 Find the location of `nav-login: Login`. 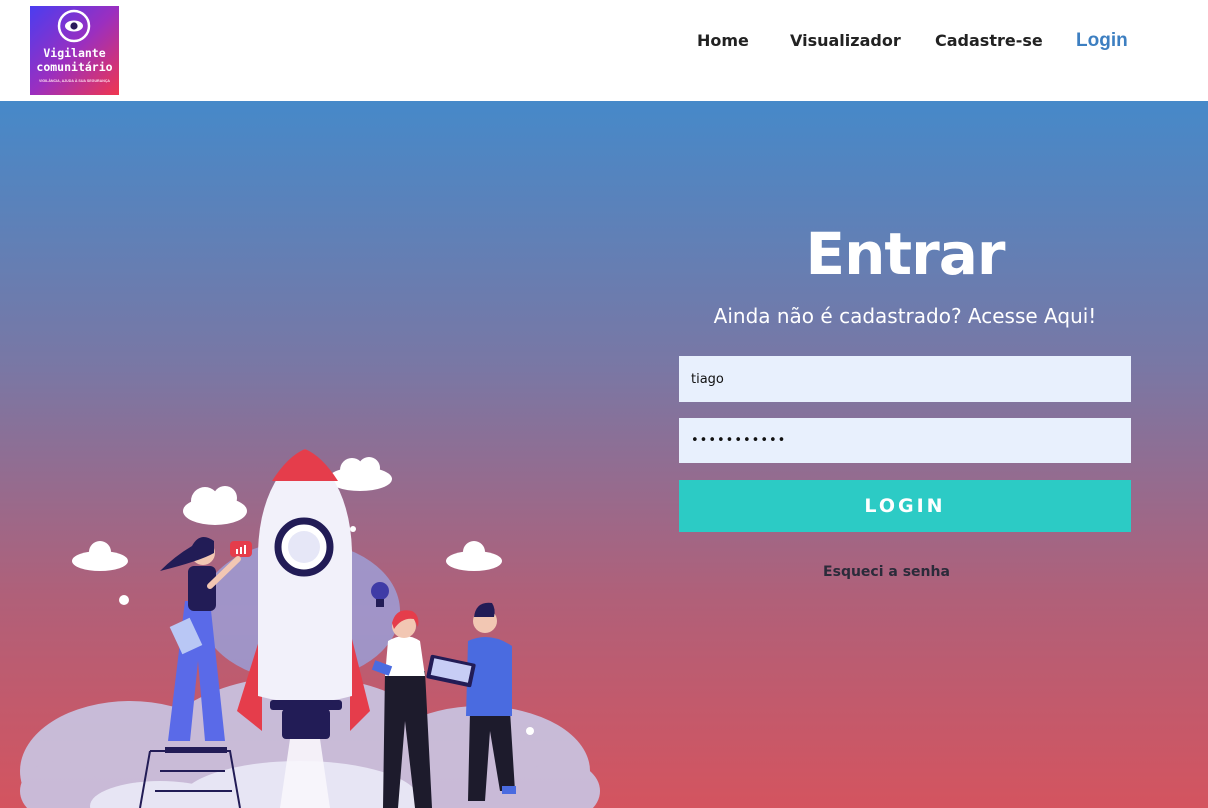

nav-login: Login is located at coordinates (1102, 41).